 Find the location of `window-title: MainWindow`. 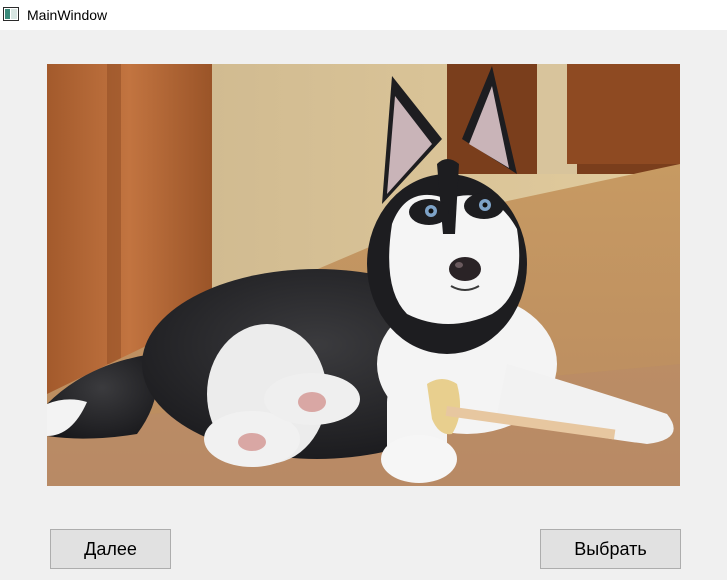

window-title: MainWindow is located at coordinates (67, 15).